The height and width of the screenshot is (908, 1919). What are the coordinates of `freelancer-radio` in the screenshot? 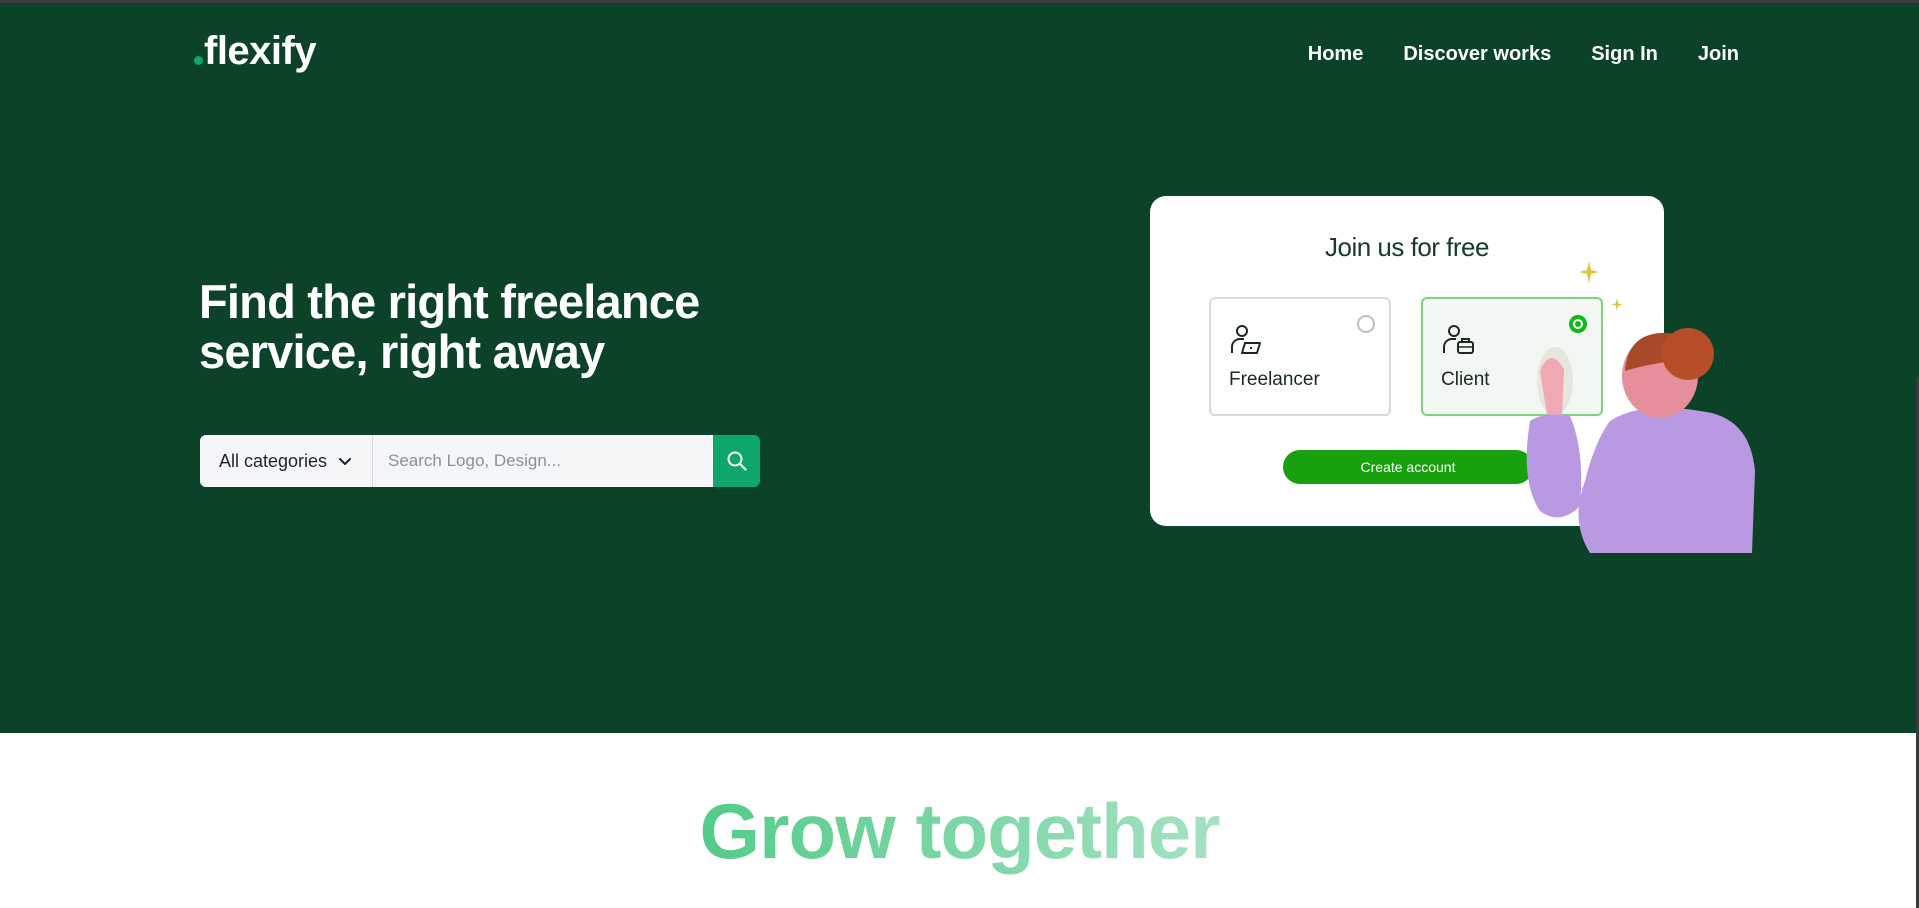 It's located at (1366, 324).